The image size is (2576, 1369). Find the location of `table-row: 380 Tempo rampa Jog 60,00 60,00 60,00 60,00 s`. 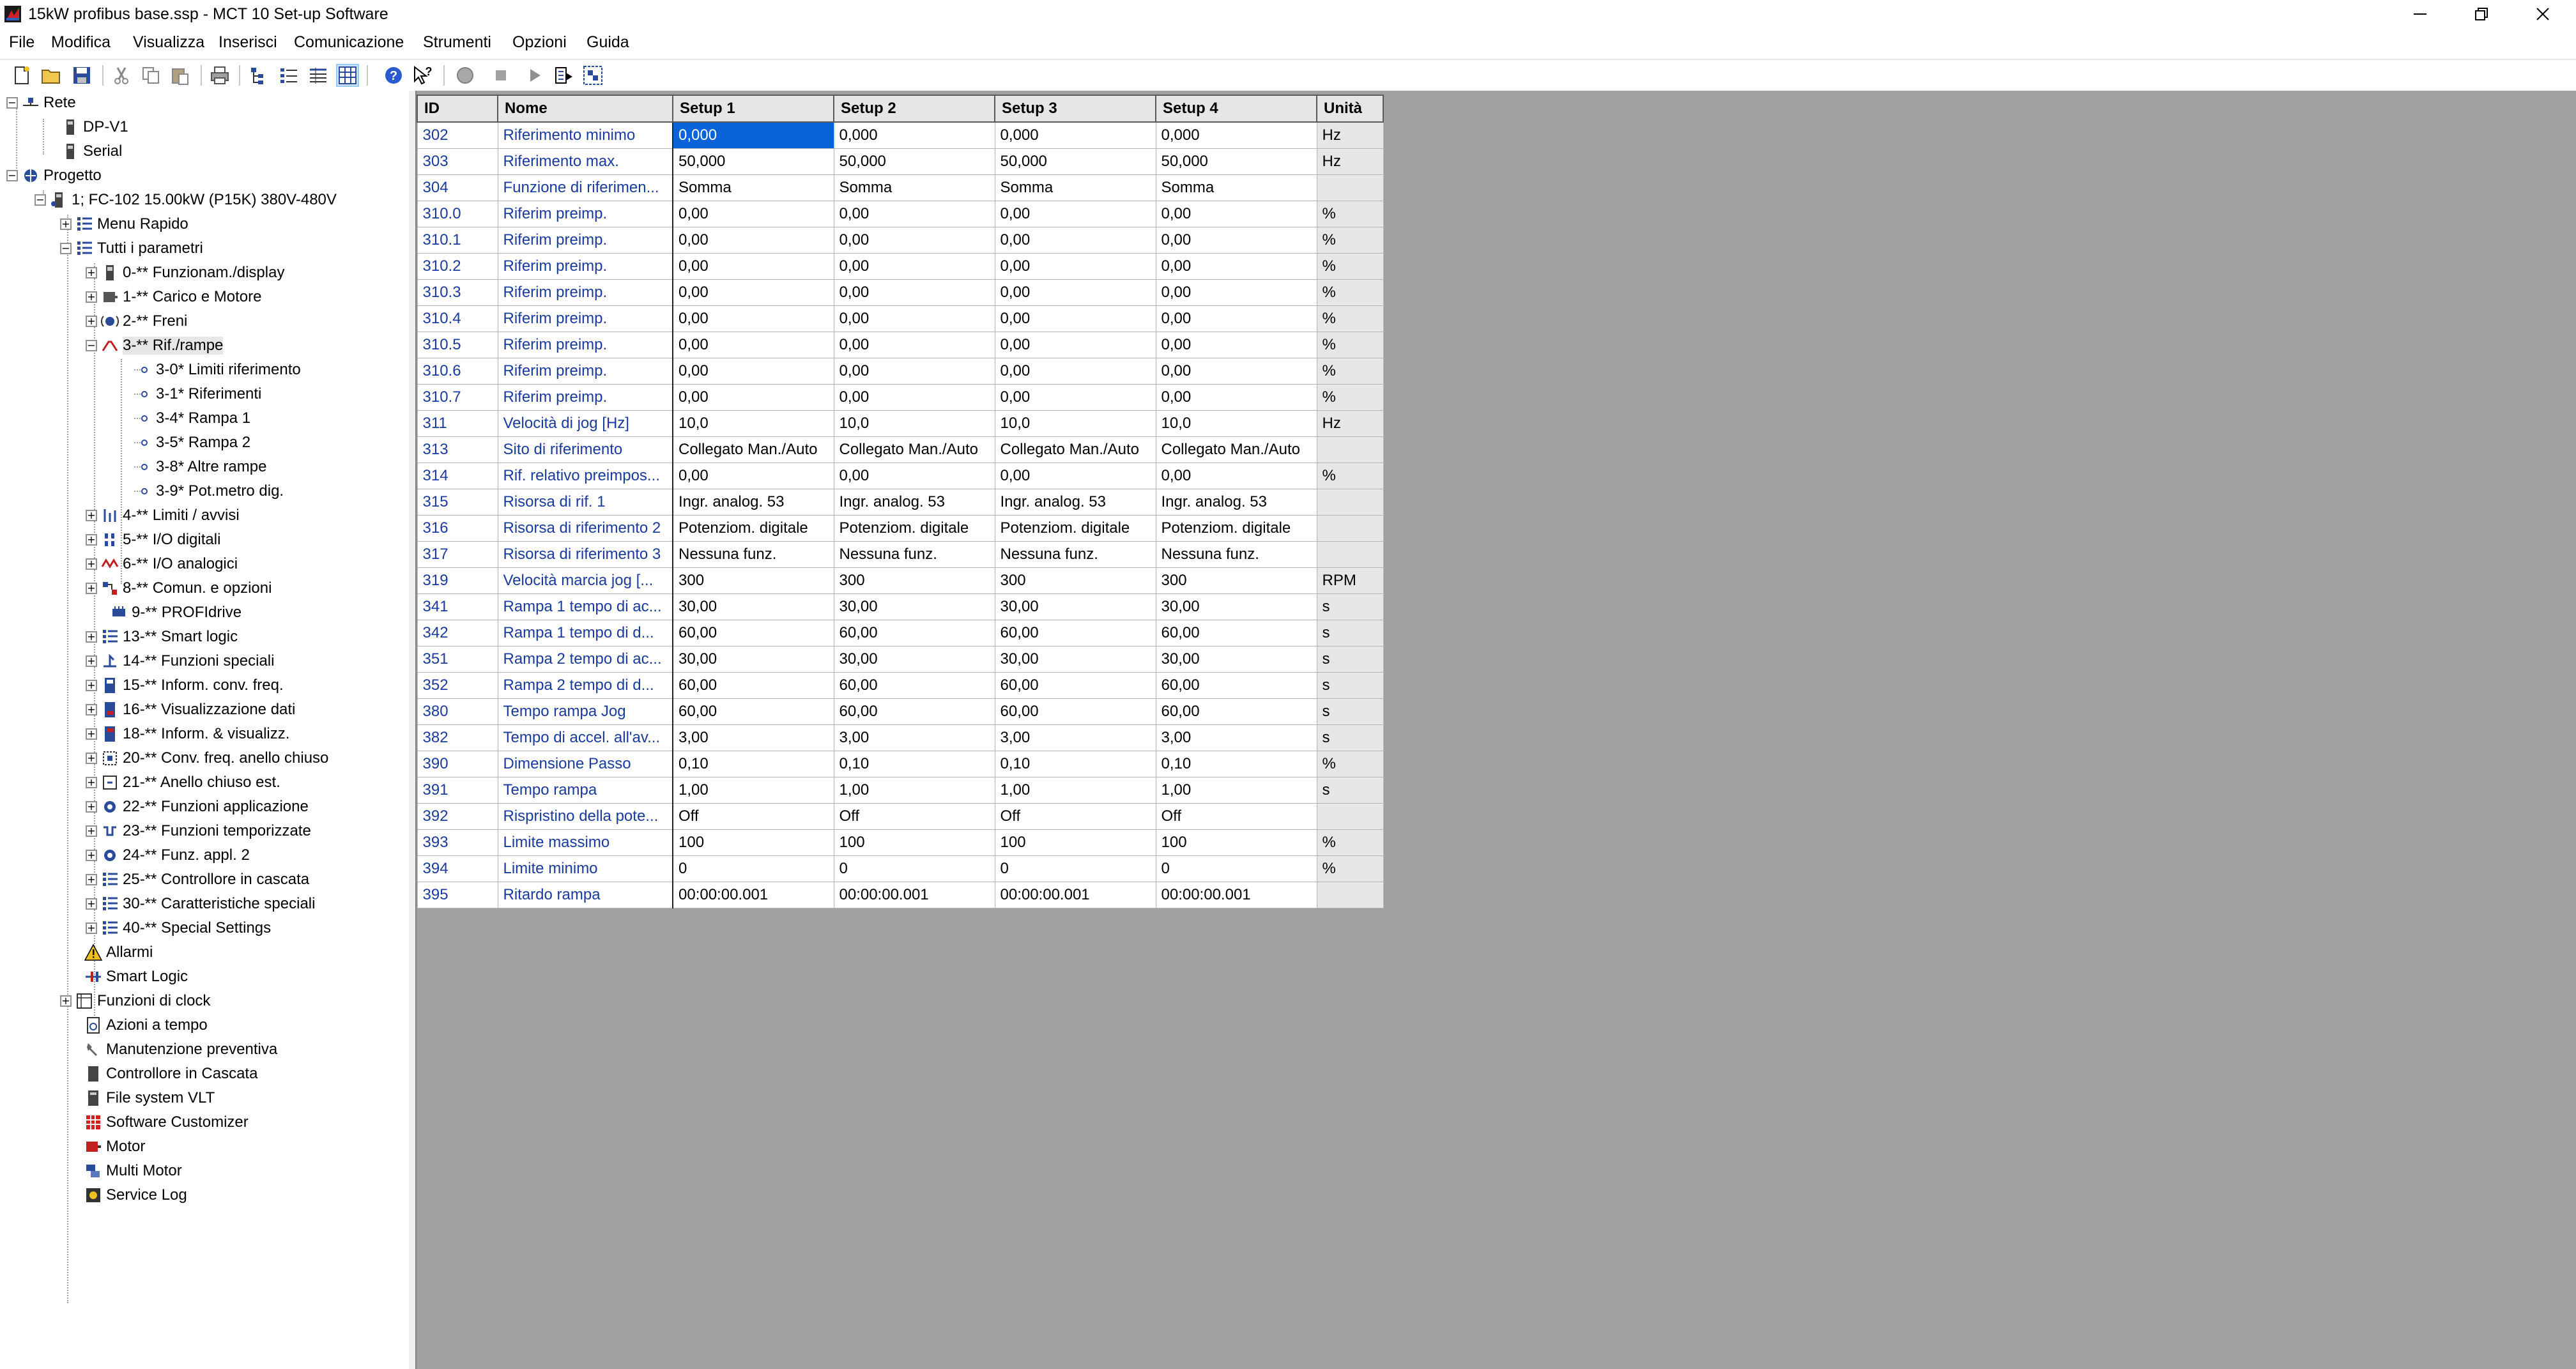

table-row: 380 Tempo rampa Jog 60,00 60,00 60,00 60,00 s is located at coordinates (900, 712).